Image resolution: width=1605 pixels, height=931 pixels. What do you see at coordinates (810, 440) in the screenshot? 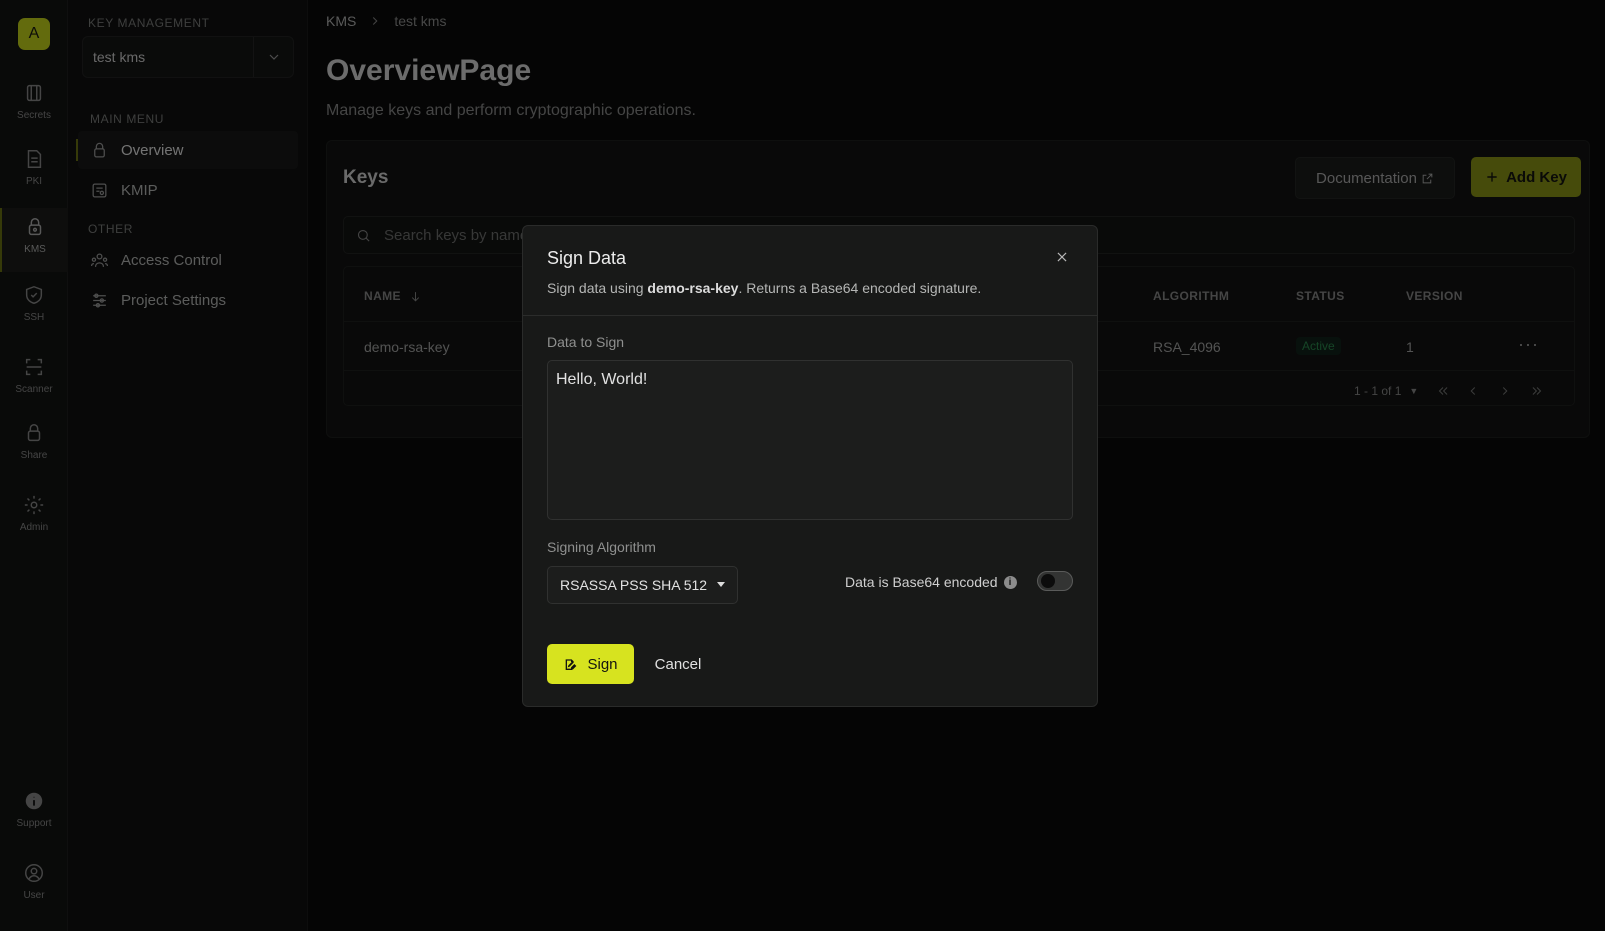
I see `data-to-sign-input: Hello, World!` at bounding box center [810, 440].